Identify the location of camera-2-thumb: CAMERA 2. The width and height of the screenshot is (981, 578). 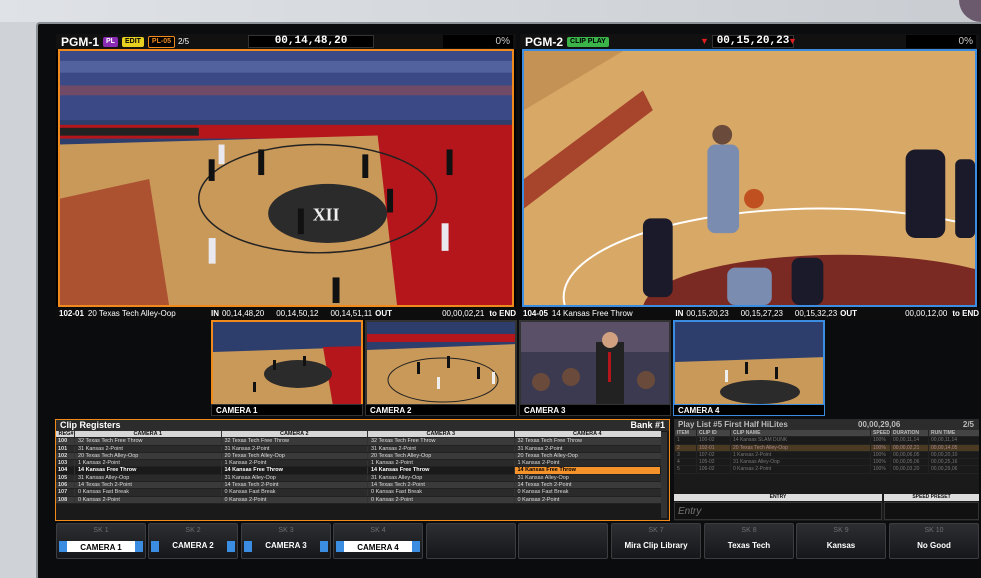
(441, 368).